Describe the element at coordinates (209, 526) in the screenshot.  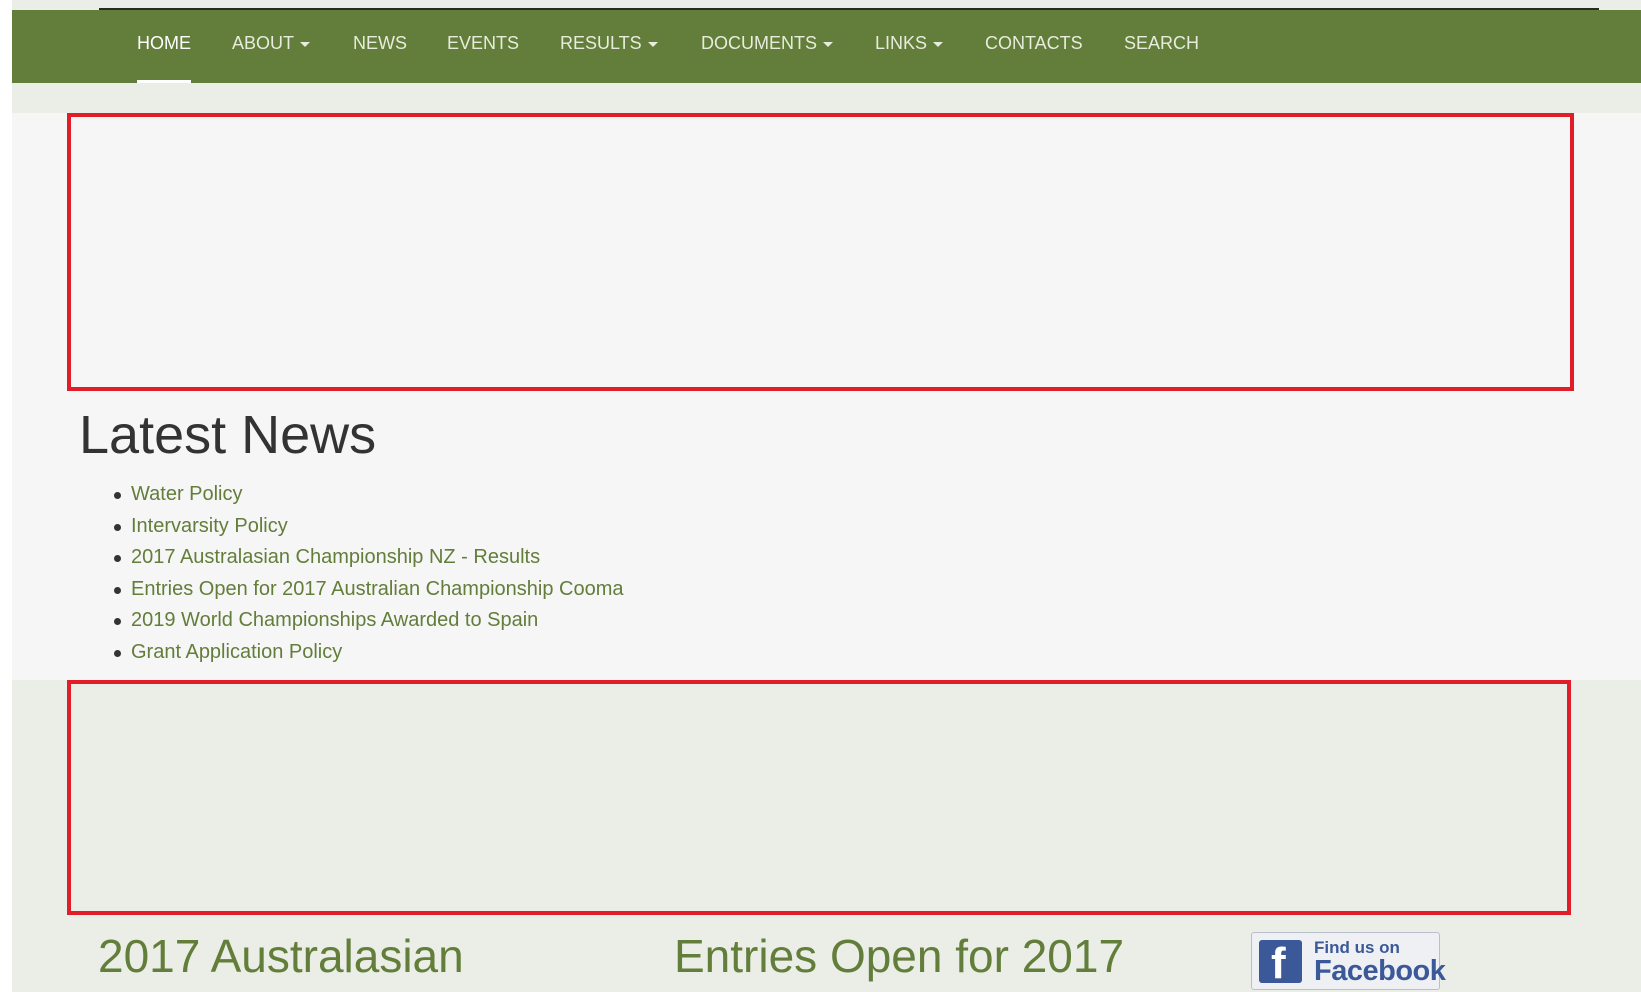
I see `news-link-intervarsity-policy: Intervarsity Policy` at that location.